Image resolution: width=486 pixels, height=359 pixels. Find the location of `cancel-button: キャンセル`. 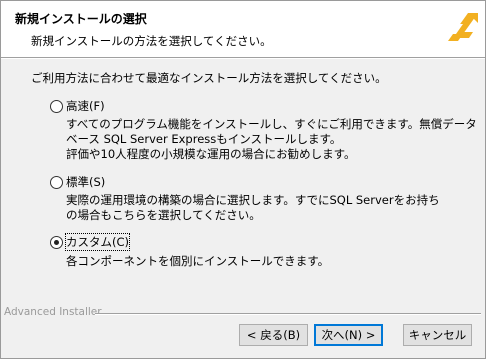

cancel-button: キャンセル is located at coordinates (437, 335).